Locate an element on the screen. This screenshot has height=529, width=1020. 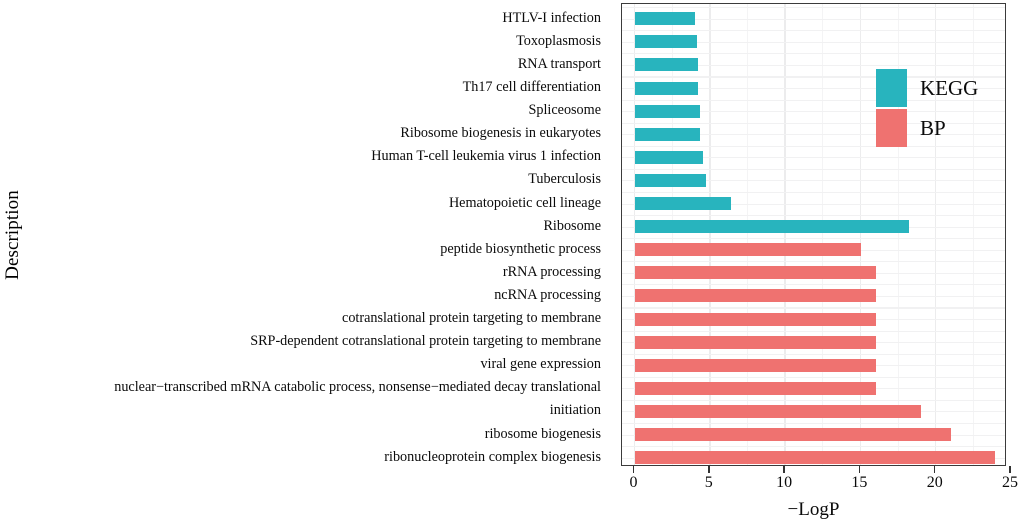
y-axis-tick-label: Ribosome is located at coordinates (572, 225).